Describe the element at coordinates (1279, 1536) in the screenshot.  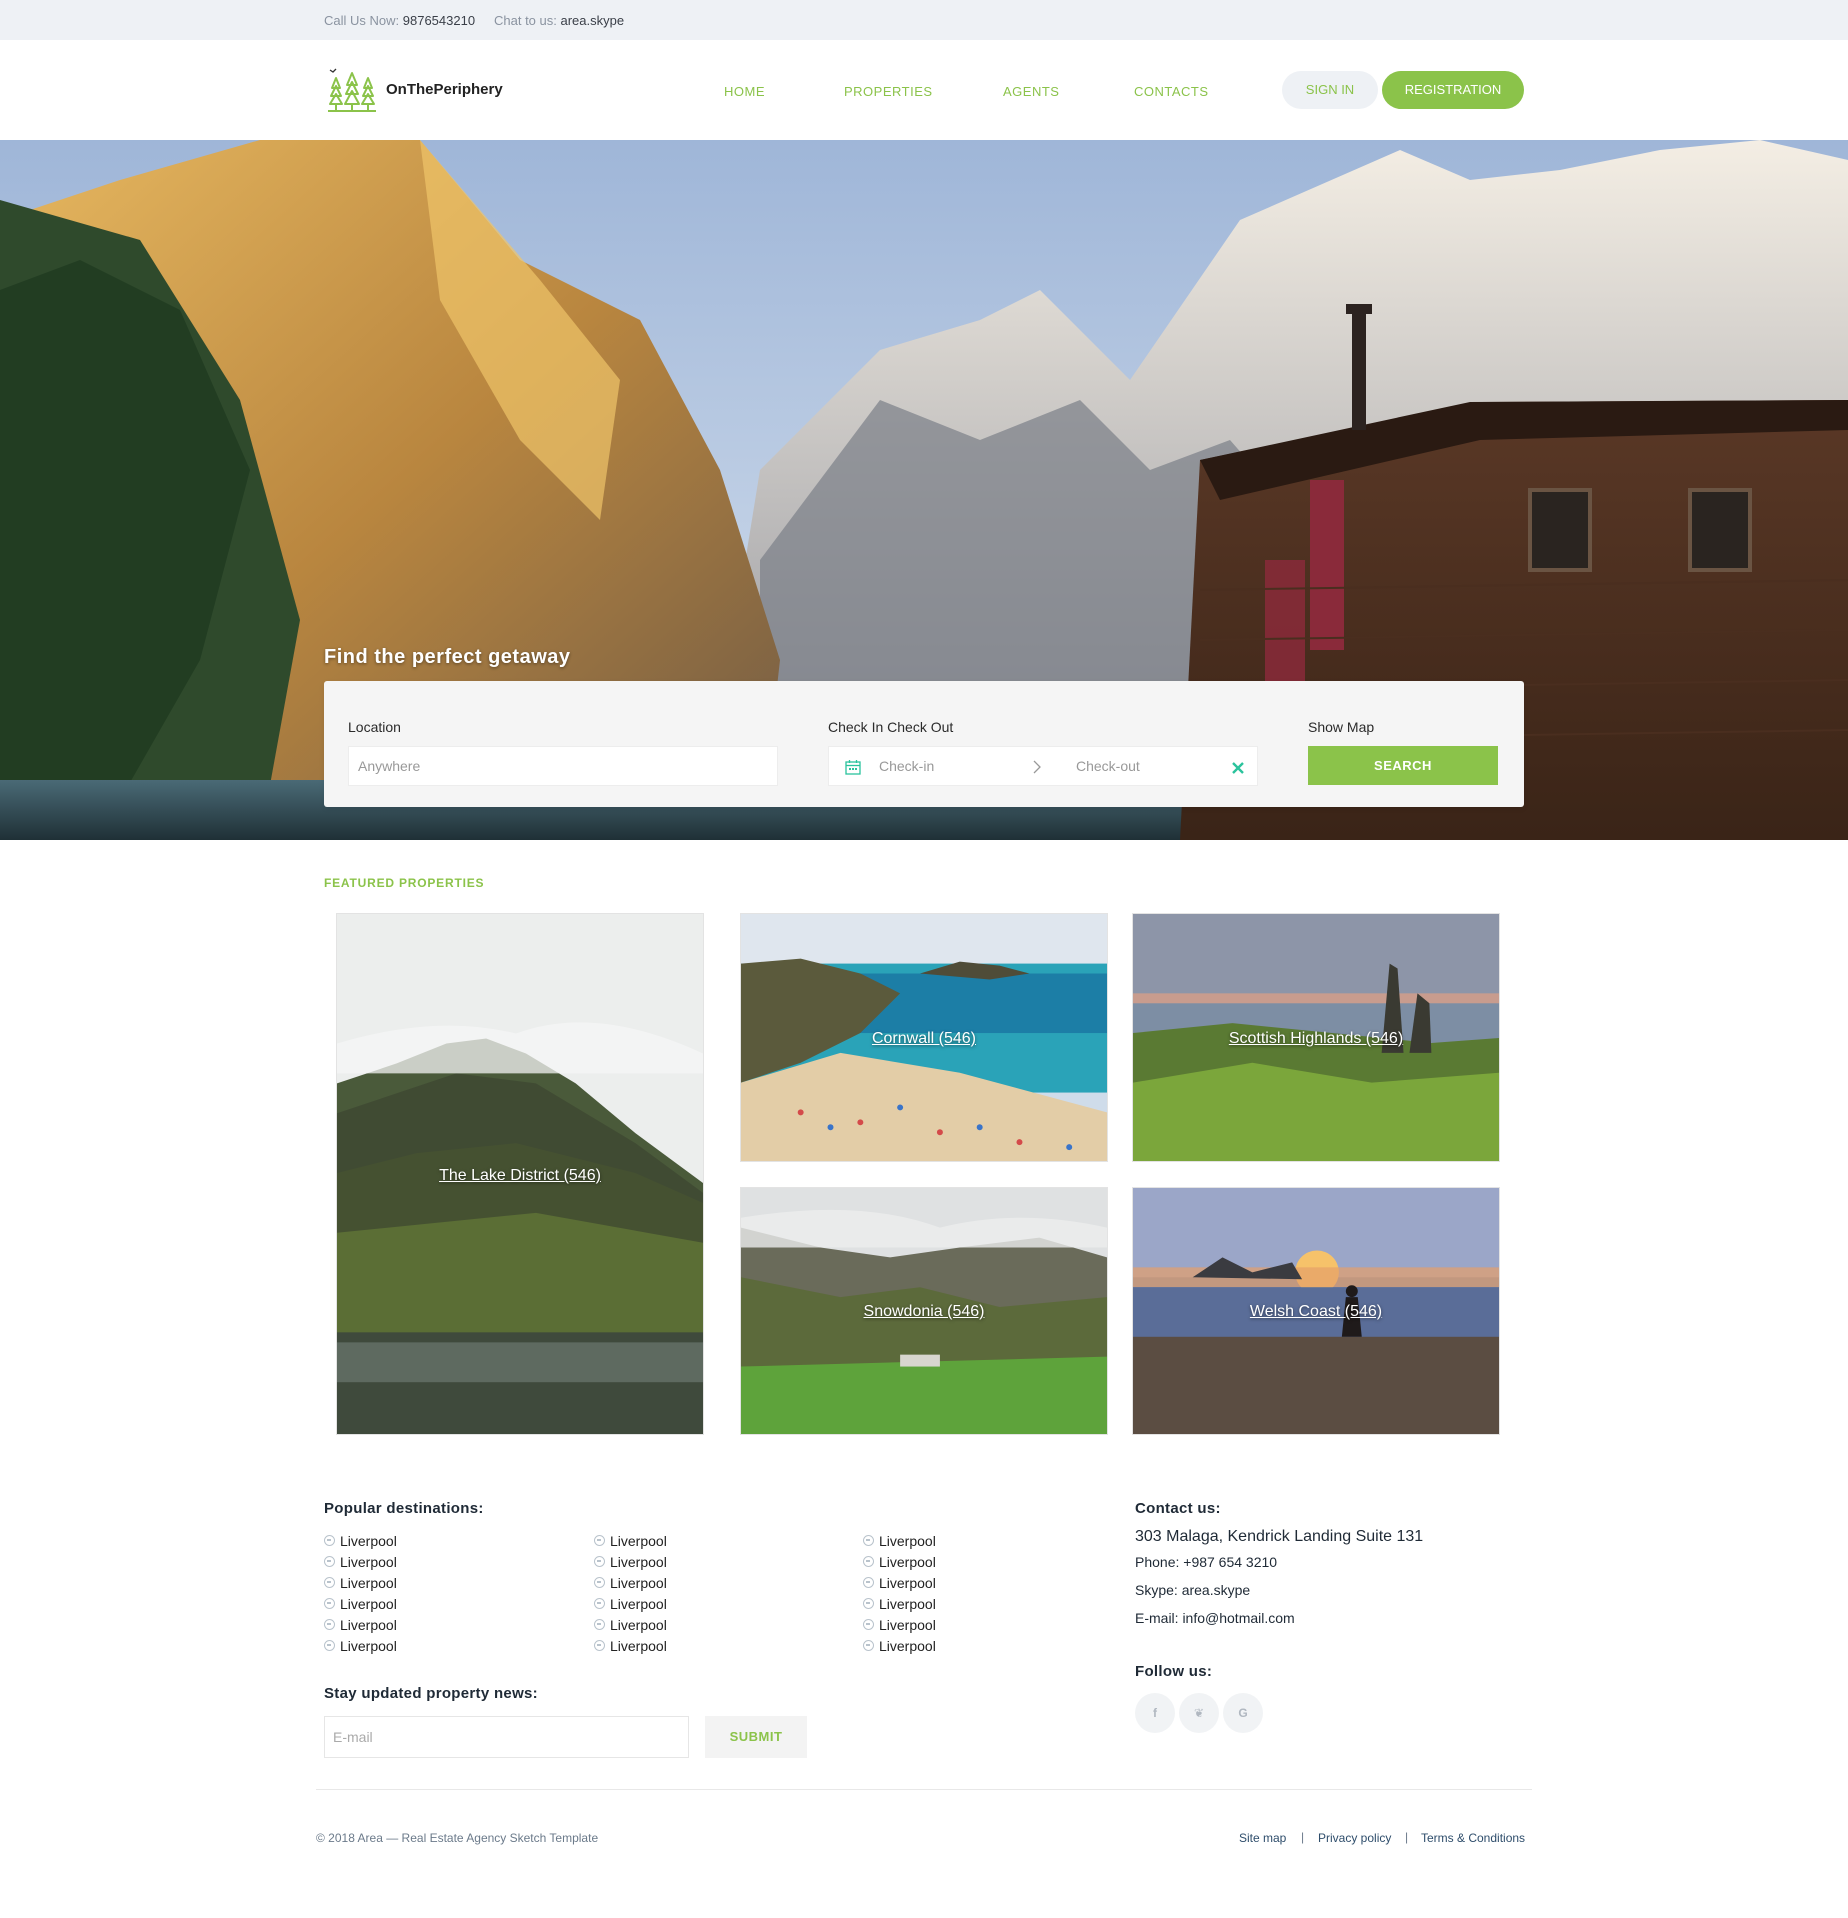
I see `contact-address: 303 Malaga, Kendrick Landing Suite 131` at that location.